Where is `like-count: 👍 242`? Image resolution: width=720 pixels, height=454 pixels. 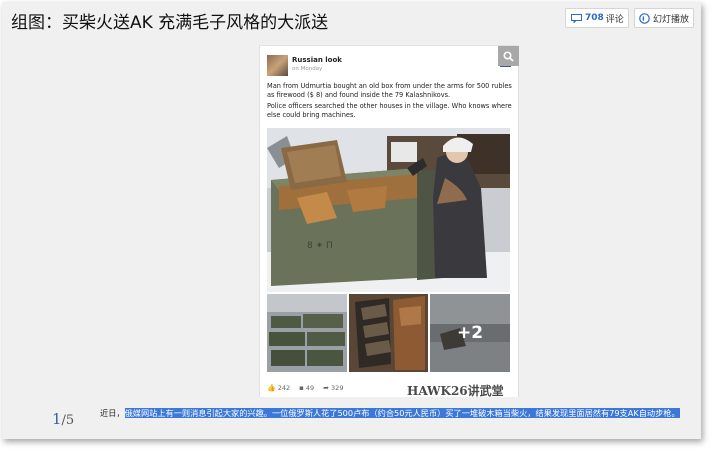
like-count: 👍 242 is located at coordinates (279, 388).